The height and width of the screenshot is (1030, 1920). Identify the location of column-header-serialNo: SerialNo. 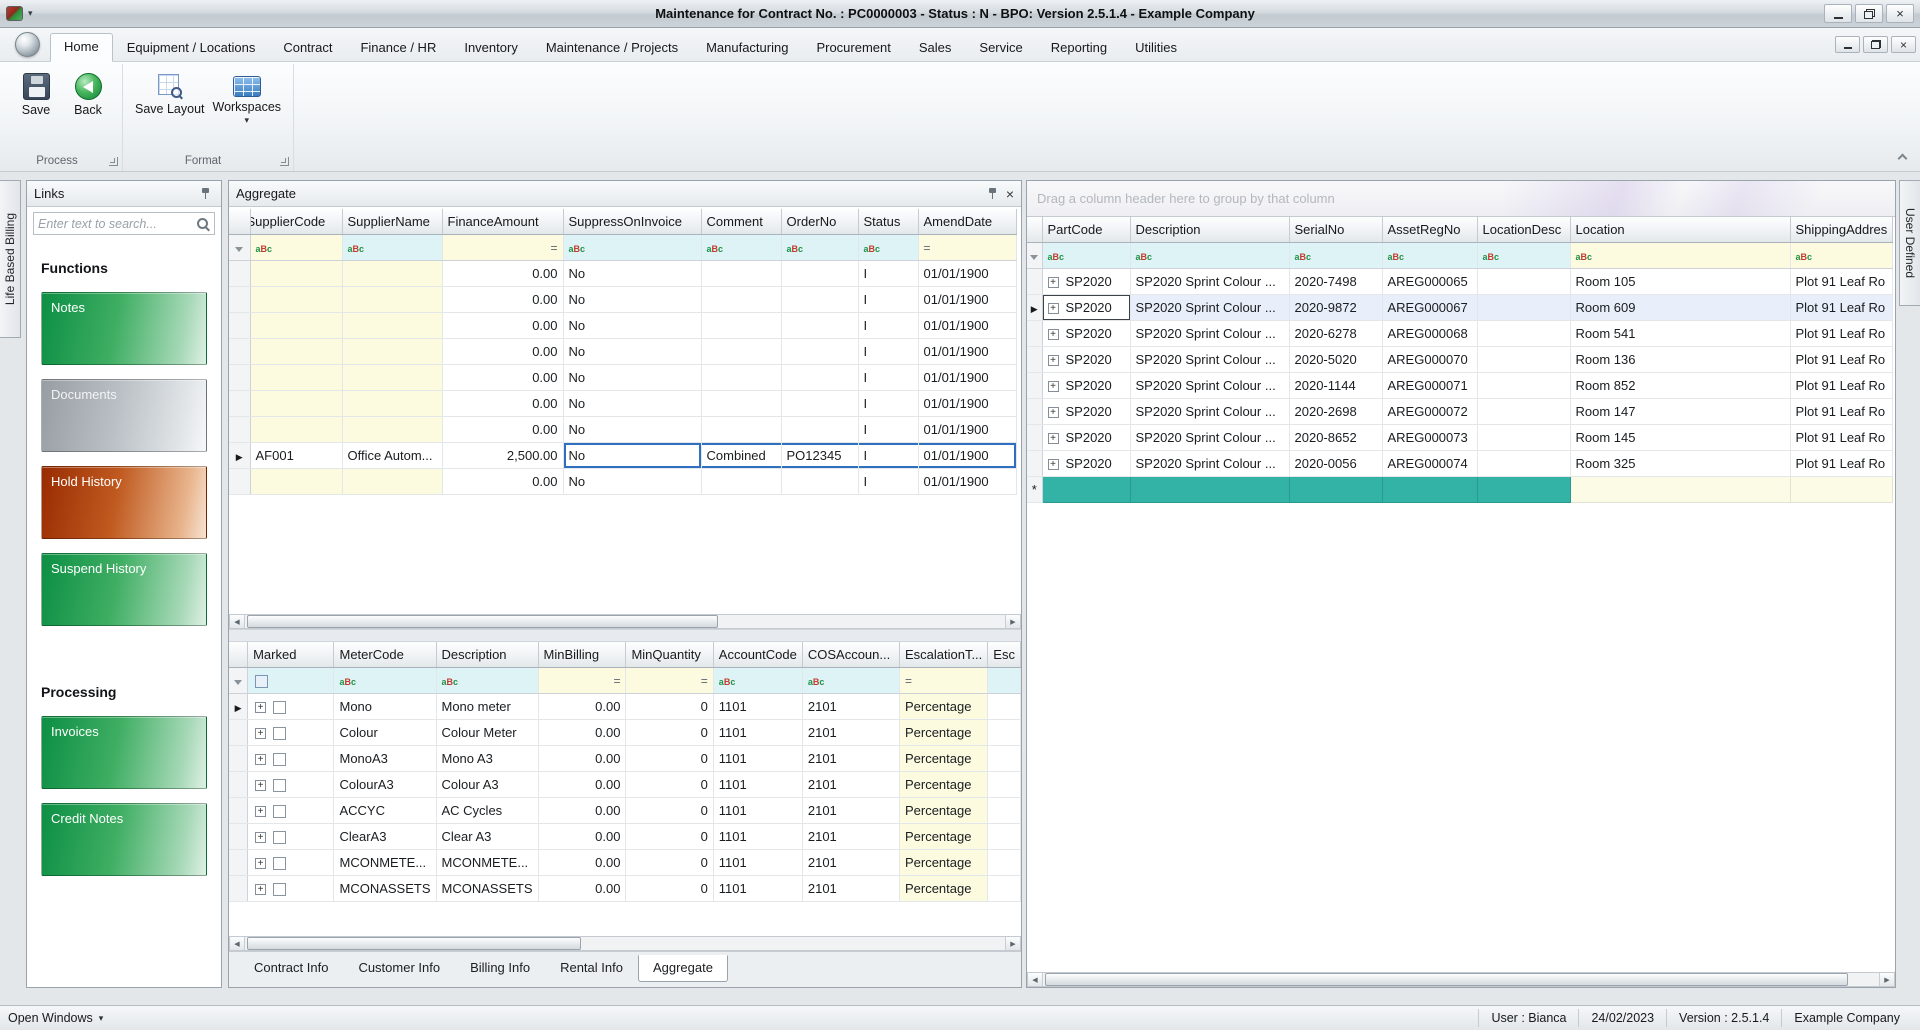
(1336, 230).